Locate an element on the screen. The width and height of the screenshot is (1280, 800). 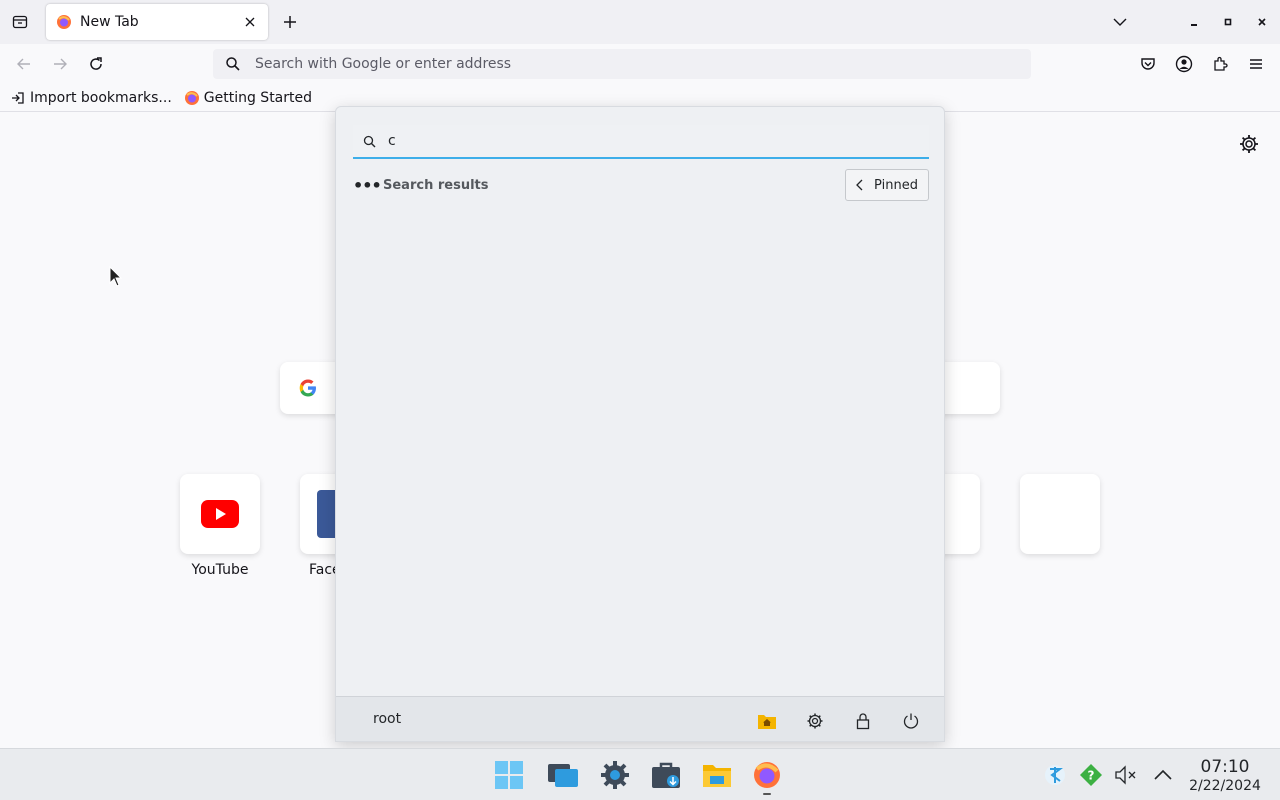
discover-store-button is located at coordinates (666, 775).